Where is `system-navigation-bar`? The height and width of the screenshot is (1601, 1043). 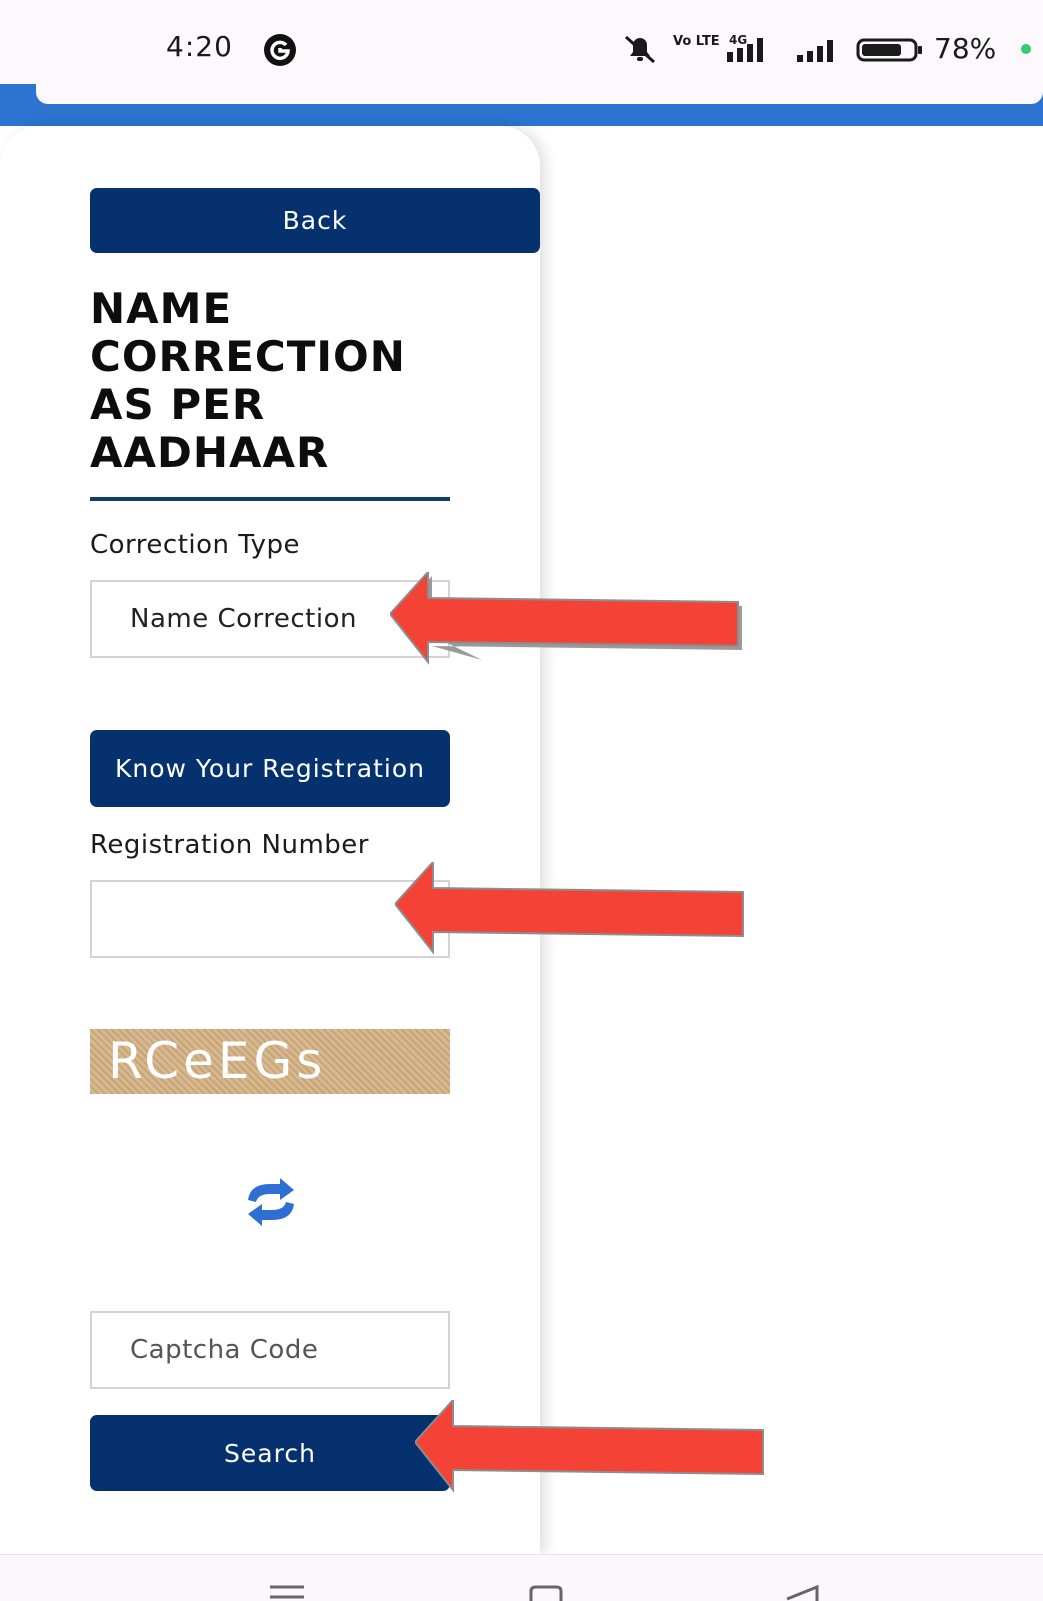 system-navigation-bar is located at coordinates (521, 1577).